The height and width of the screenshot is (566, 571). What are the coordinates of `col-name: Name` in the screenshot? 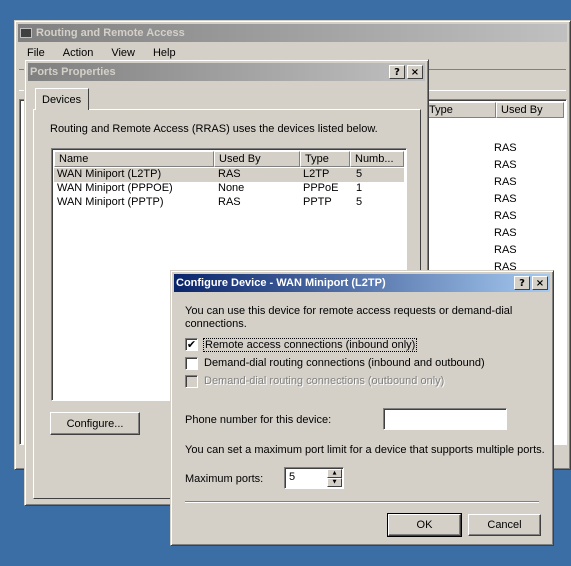 It's located at (134, 159).